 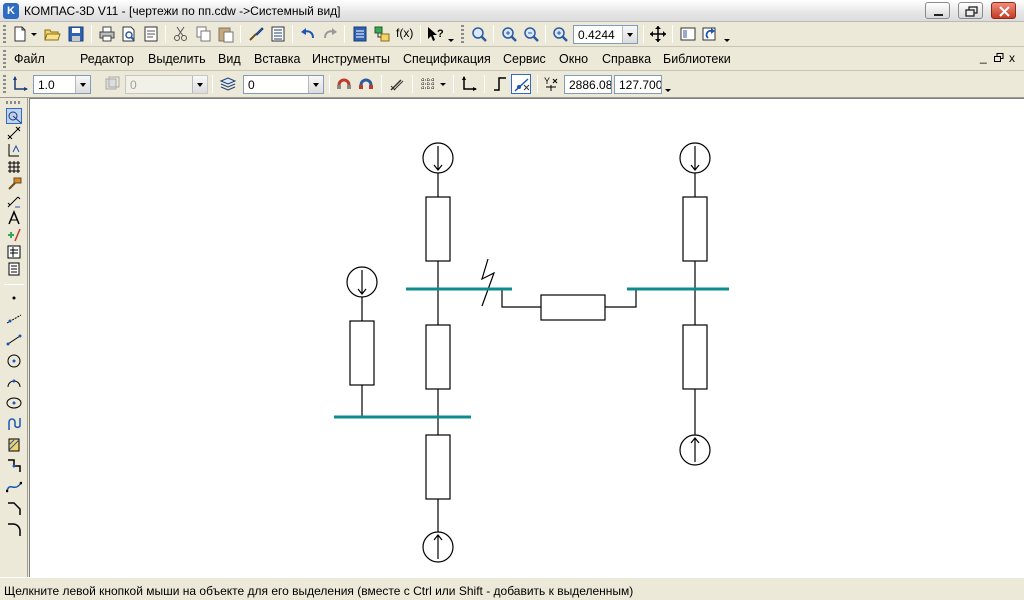 What do you see at coordinates (588, 84) in the screenshot?
I see `y-coordinate-field: 2886.08` at bounding box center [588, 84].